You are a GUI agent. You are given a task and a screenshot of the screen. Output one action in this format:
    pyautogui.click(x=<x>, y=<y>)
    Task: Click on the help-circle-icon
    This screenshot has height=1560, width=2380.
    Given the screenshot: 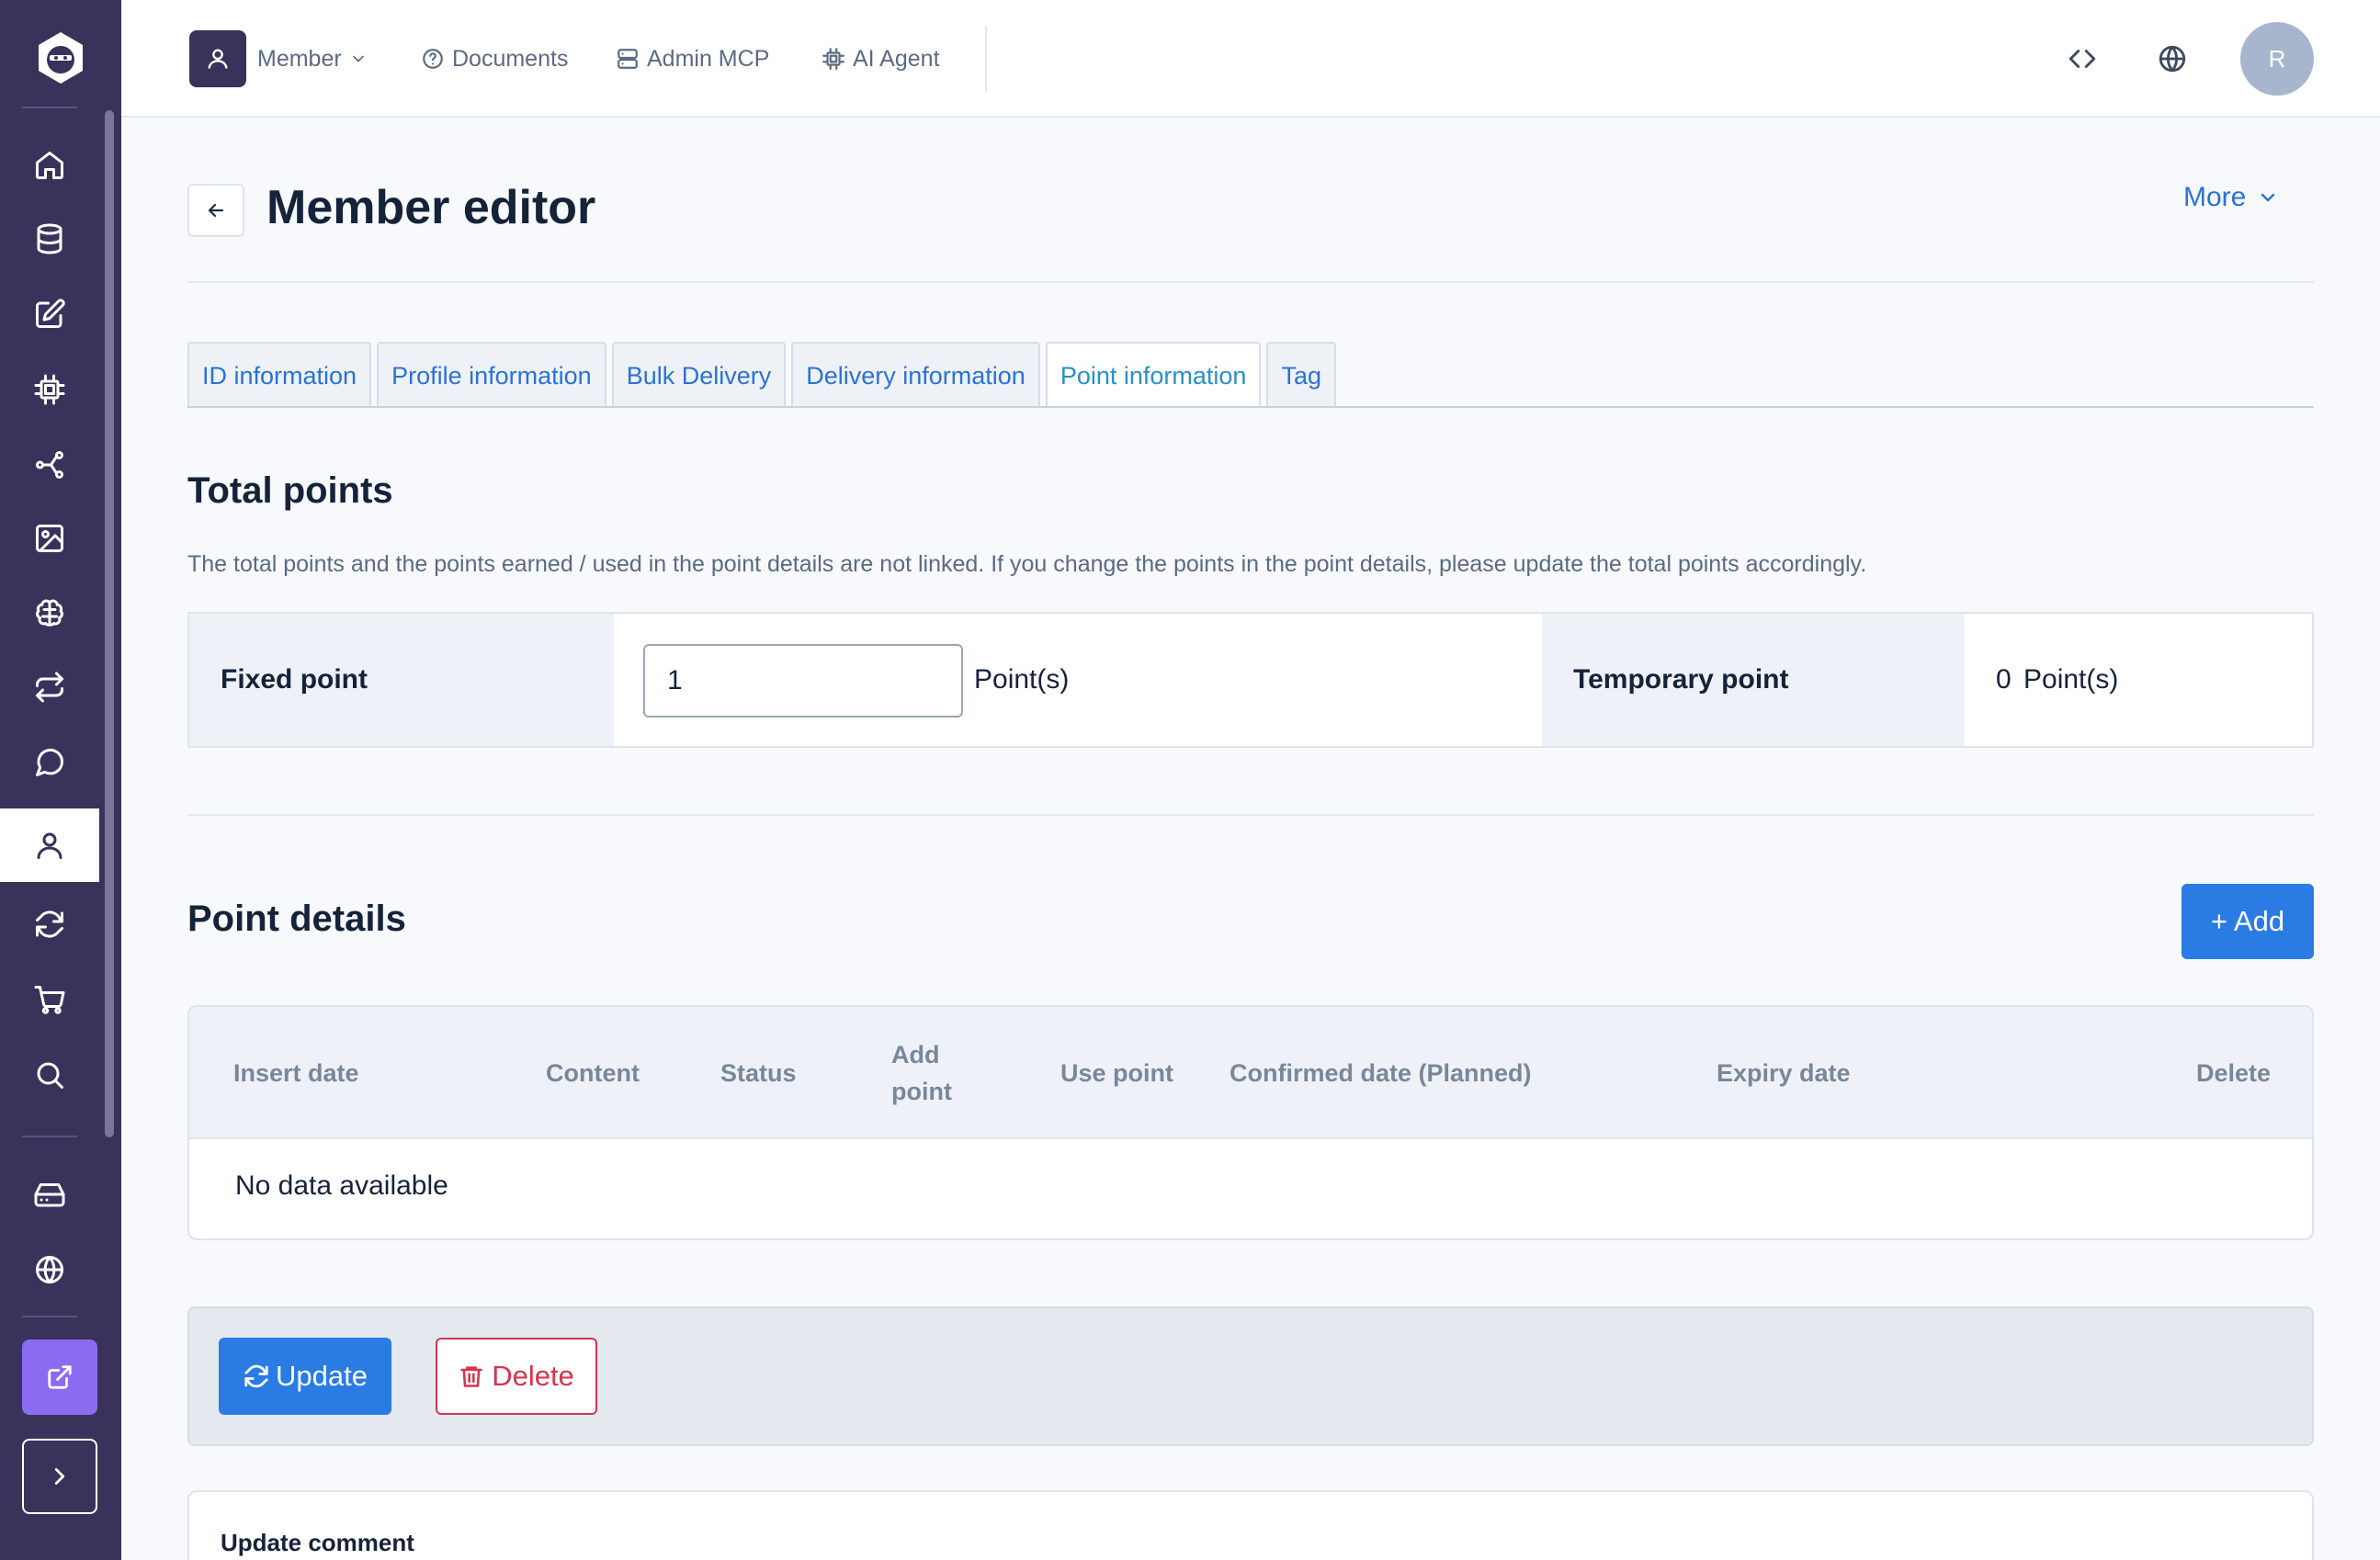 What is the action you would take?
    pyautogui.click(x=433, y=59)
    